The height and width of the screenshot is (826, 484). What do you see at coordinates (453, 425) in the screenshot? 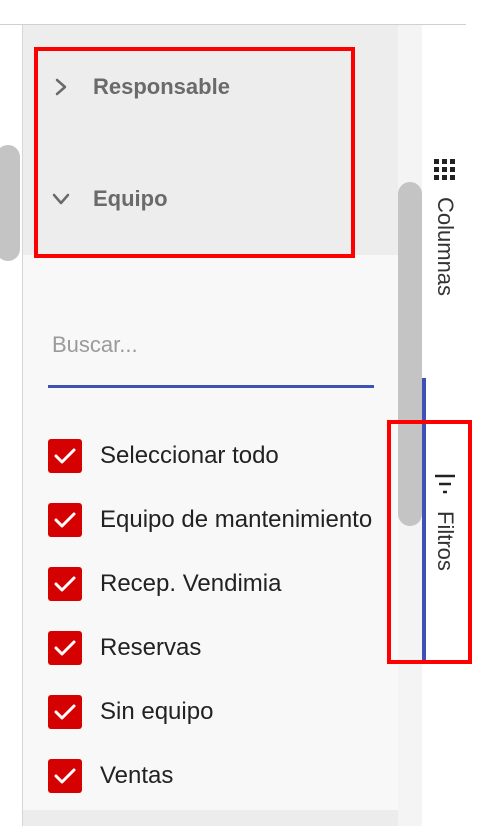
I see `side-bar` at bounding box center [453, 425].